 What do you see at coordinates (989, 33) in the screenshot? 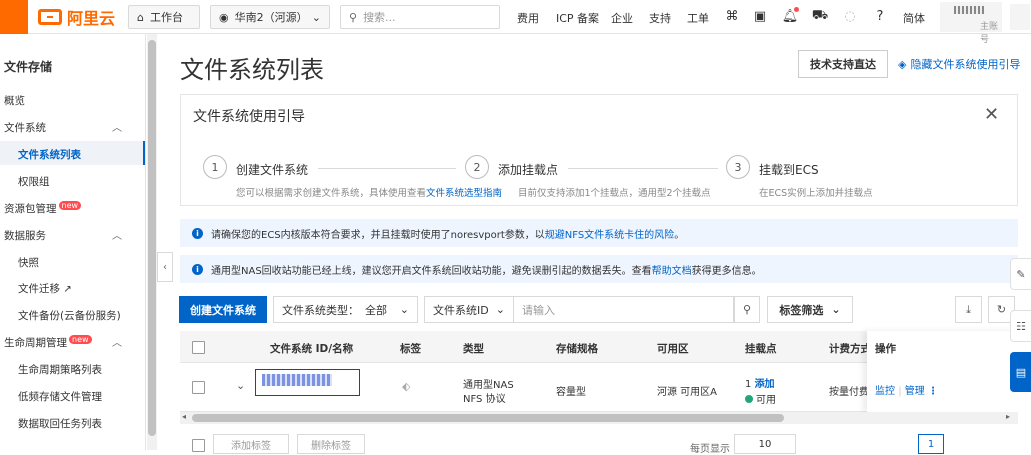
I see `account-type: 主账号` at bounding box center [989, 33].